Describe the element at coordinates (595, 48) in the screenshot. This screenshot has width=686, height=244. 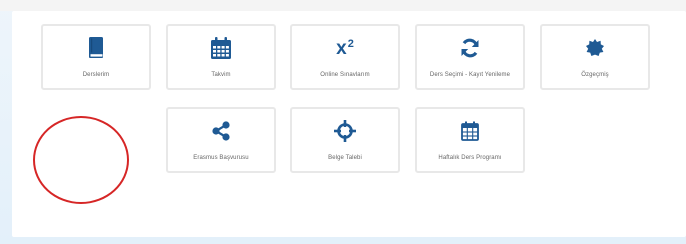
I see `certificate-icon` at that location.